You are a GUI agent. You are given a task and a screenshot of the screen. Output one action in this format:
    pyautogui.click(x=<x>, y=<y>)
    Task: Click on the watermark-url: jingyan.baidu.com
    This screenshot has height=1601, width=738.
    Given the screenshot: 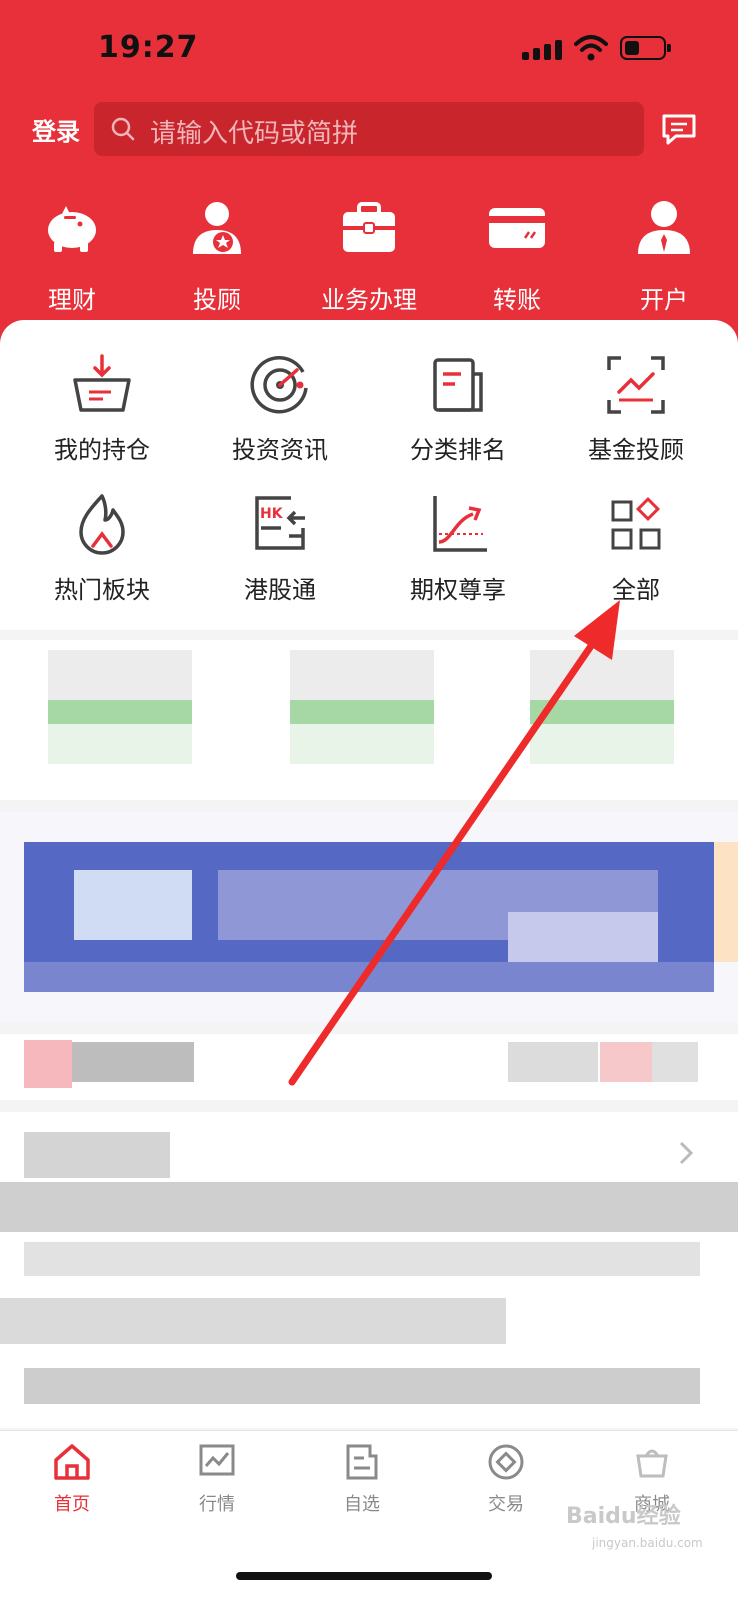 What is the action you would take?
    pyautogui.click(x=647, y=1543)
    